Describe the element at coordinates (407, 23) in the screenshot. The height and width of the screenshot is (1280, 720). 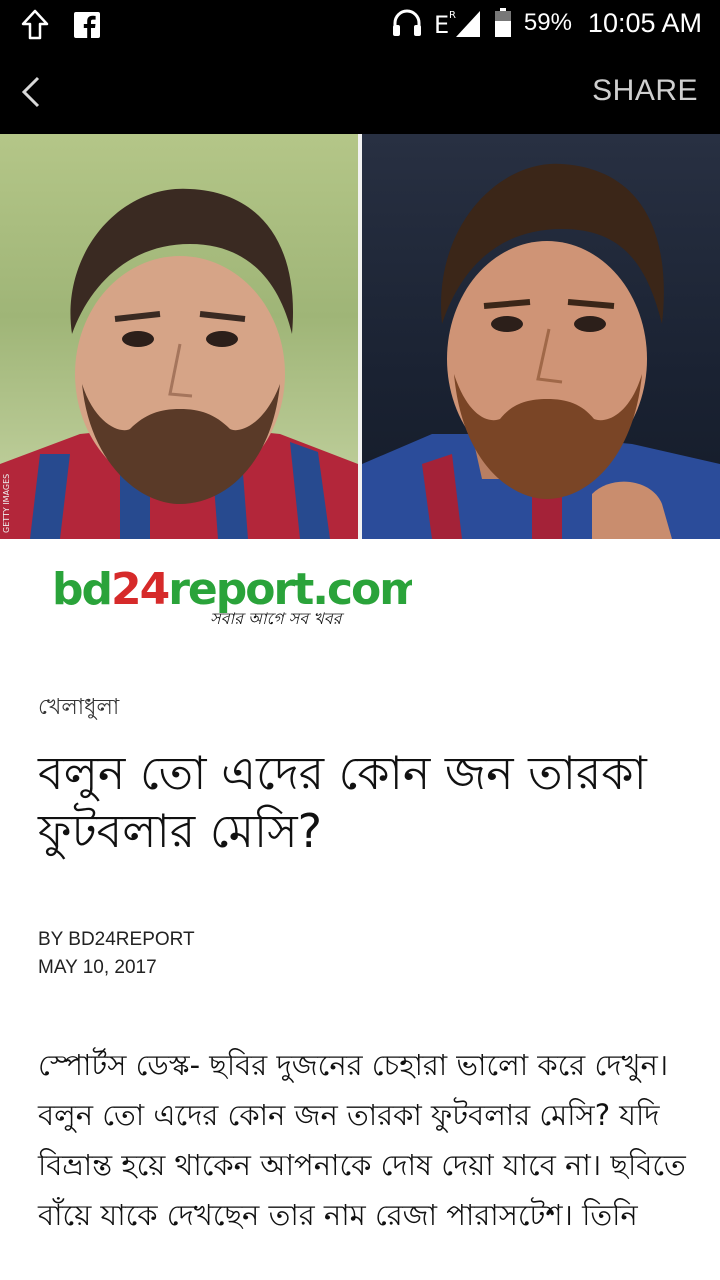
I see `headset-icon` at that location.